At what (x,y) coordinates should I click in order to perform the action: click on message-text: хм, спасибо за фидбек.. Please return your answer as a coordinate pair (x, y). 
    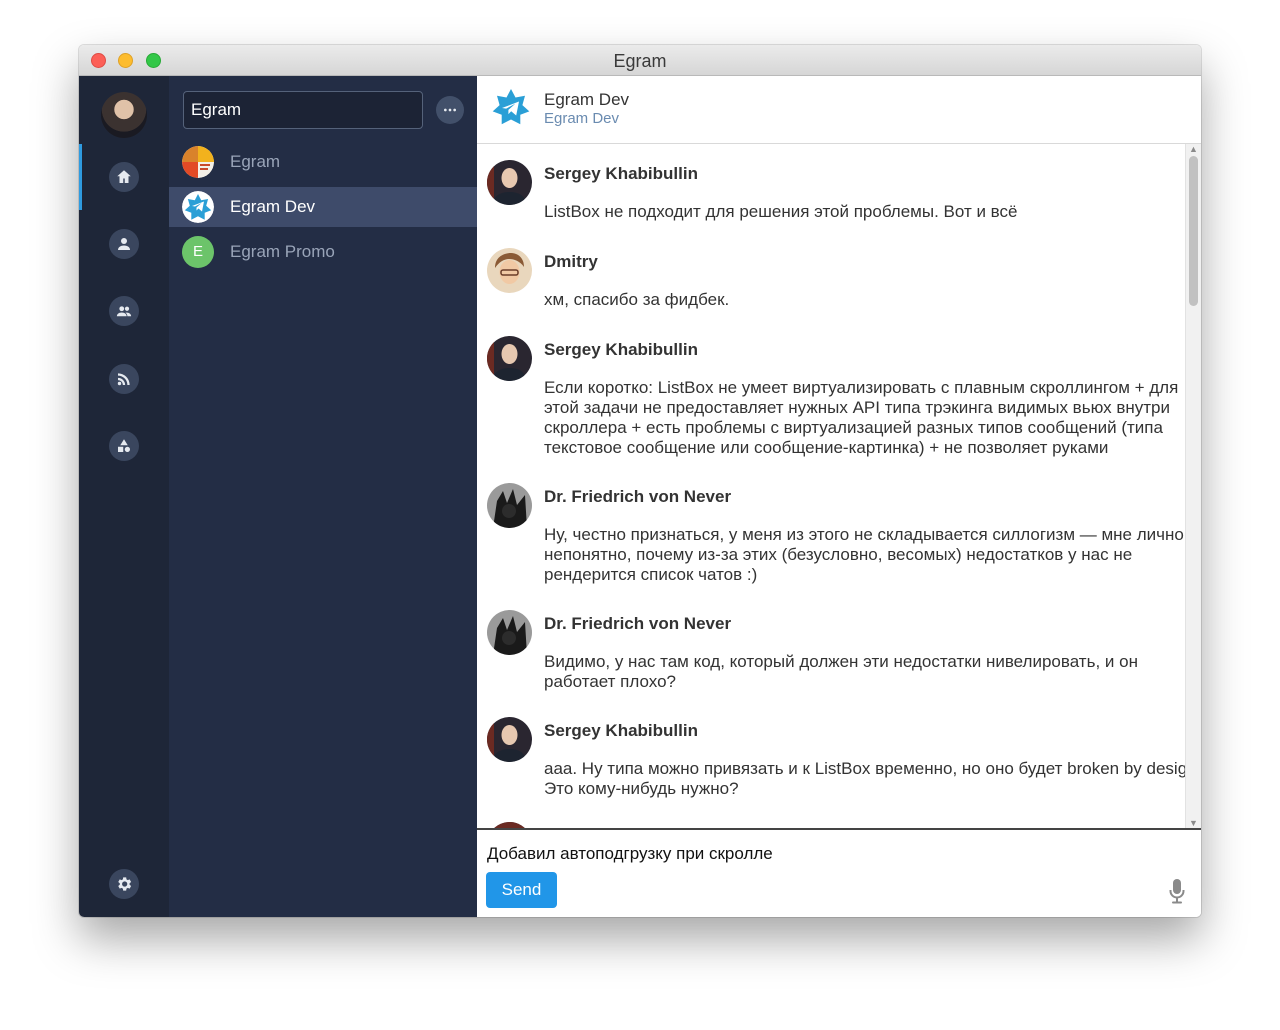
    Looking at the image, I should click on (637, 299).